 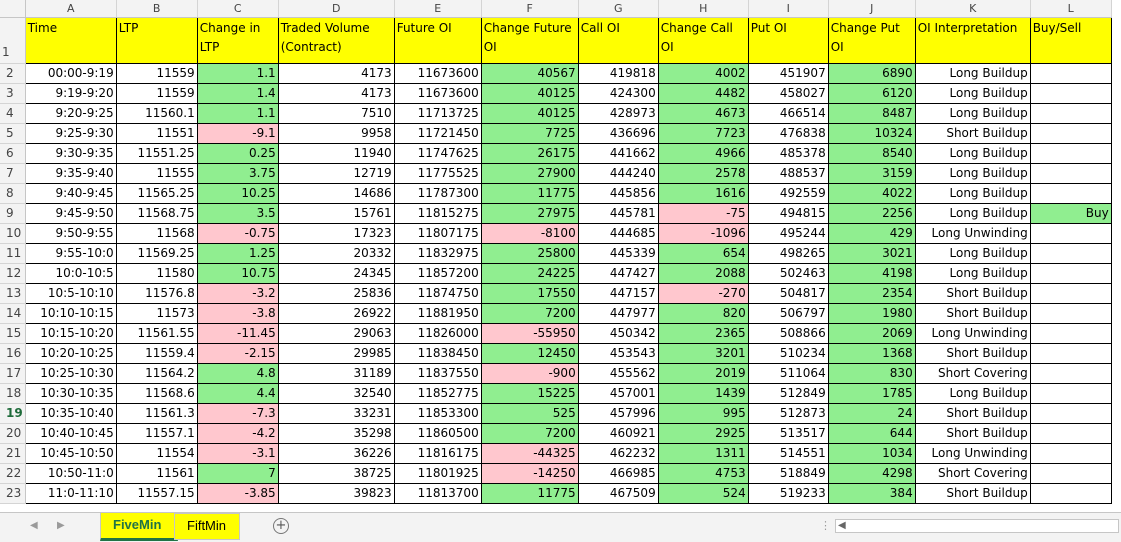 What do you see at coordinates (336, 413) in the screenshot?
I see `cell-vol: 33231` at bounding box center [336, 413].